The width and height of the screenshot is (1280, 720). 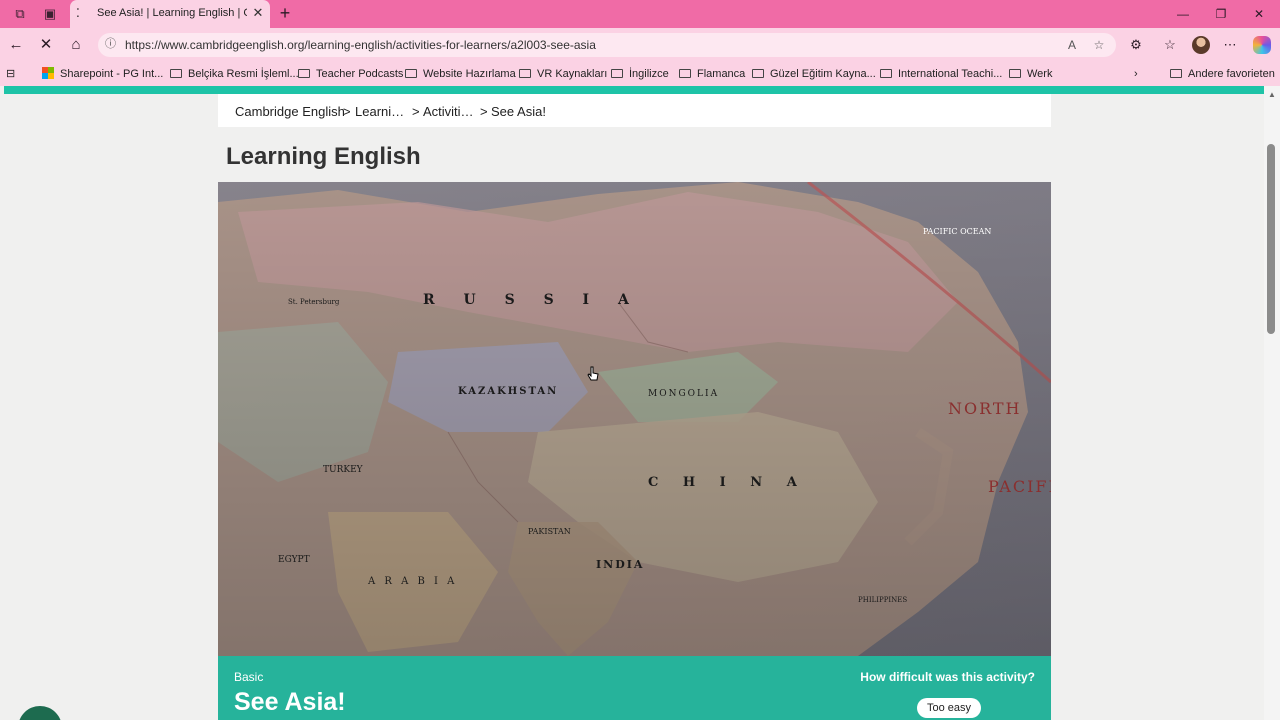 What do you see at coordinates (518, 111) in the screenshot?
I see `breadcrumb-current: See Asia!` at bounding box center [518, 111].